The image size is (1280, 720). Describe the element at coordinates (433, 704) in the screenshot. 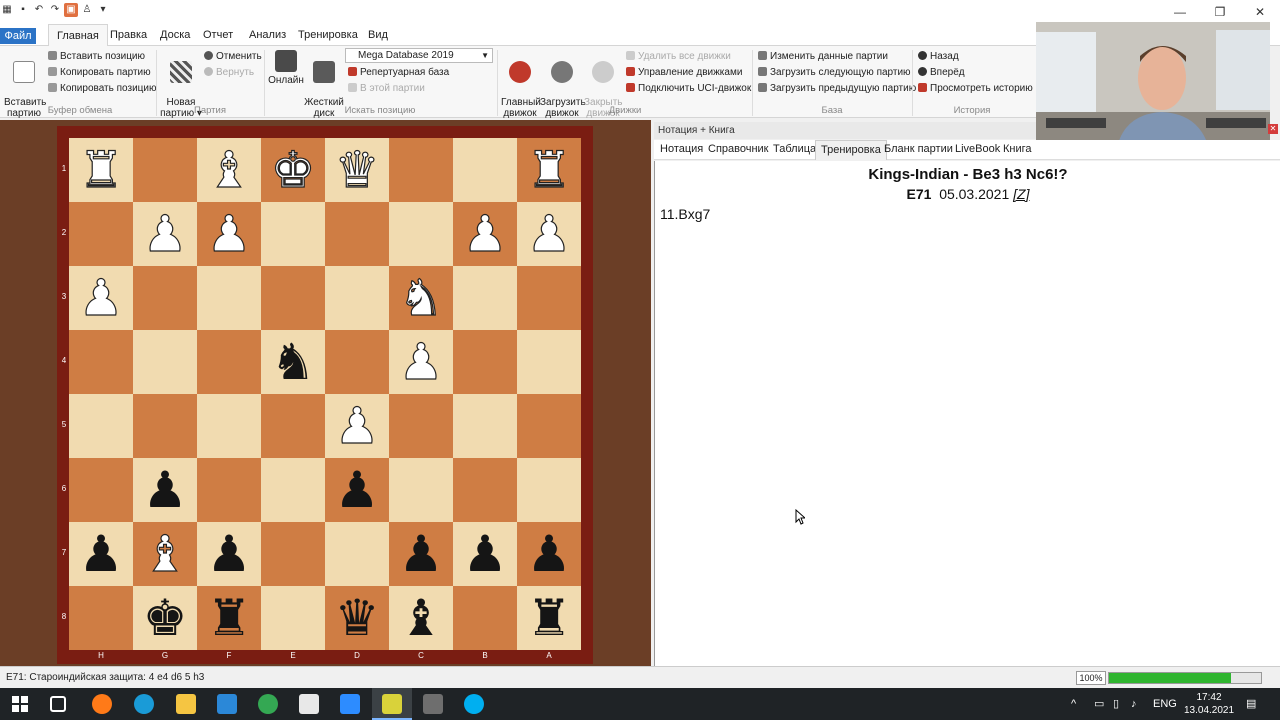

I see `chess-engine-icon` at that location.